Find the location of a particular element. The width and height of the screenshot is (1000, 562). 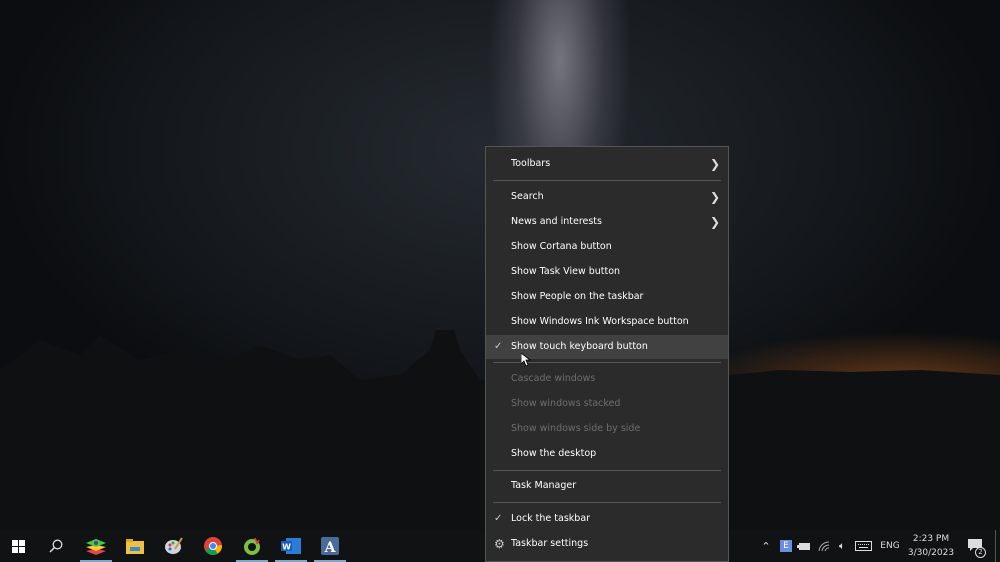

chrome-icon is located at coordinates (213, 546).